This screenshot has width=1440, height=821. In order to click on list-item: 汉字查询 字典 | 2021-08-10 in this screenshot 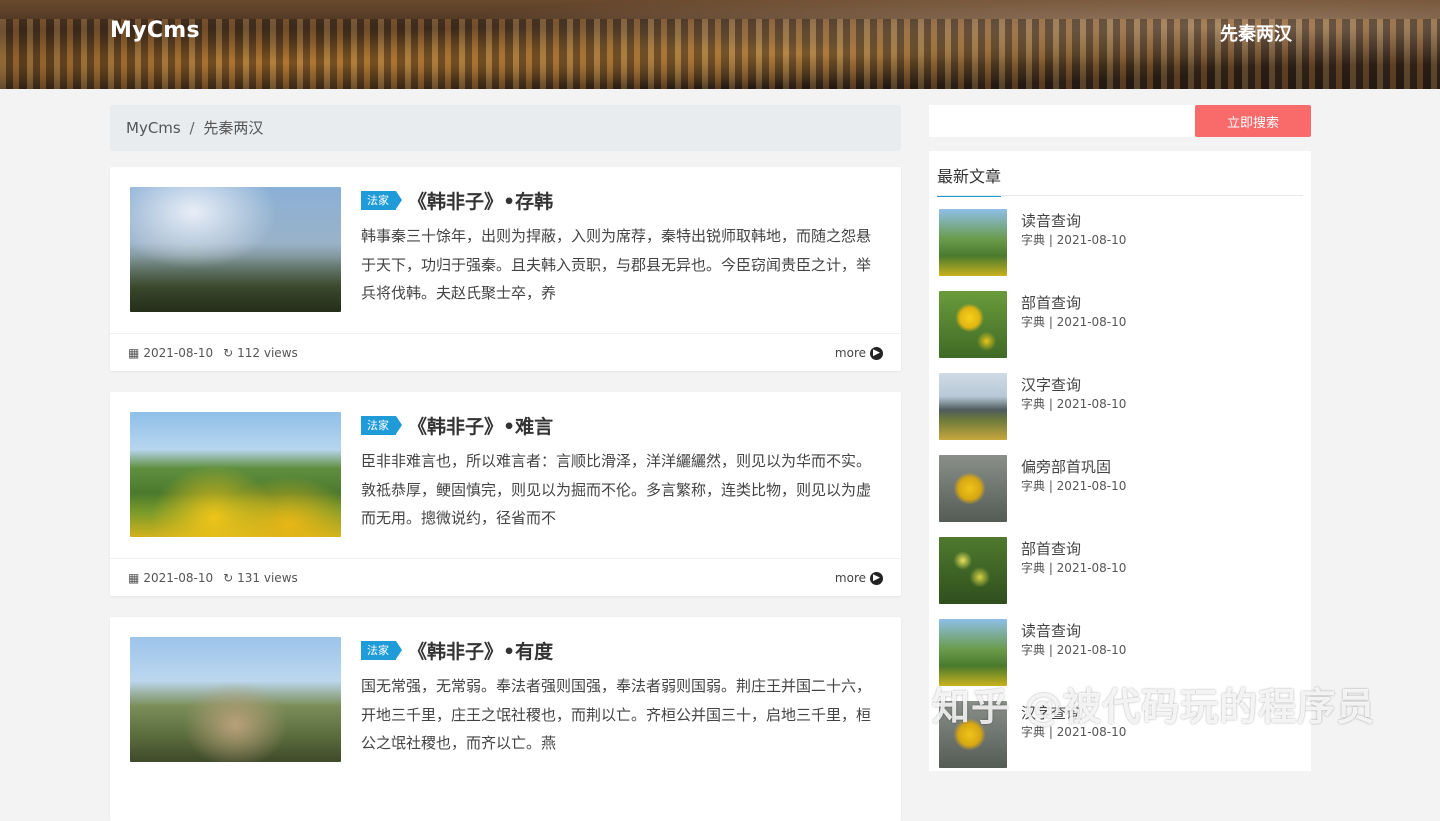, I will do `click(1119, 407)`.